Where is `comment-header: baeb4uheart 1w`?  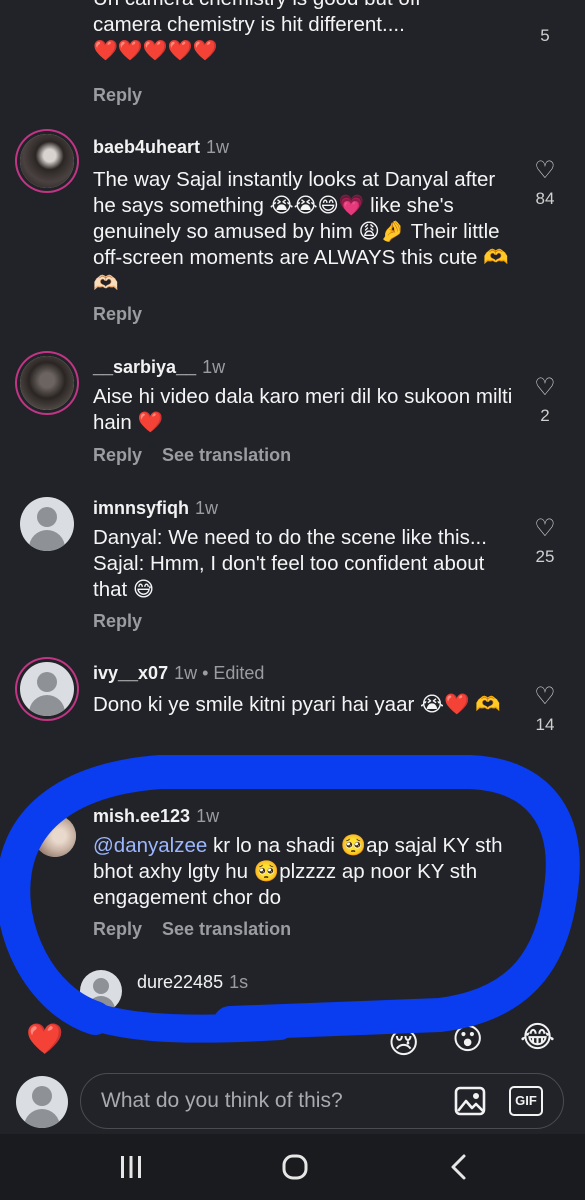 comment-header: baeb4uheart 1w is located at coordinates (161, 147).